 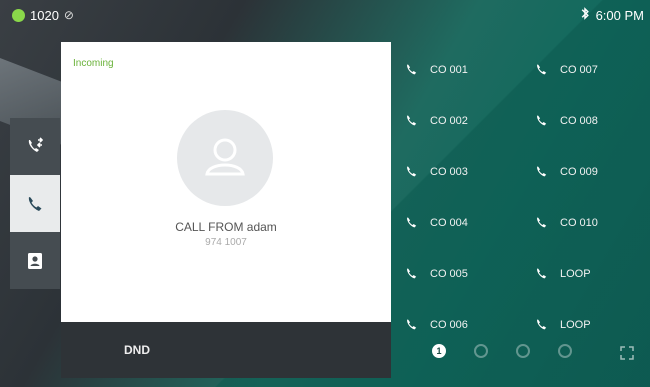 I want to click on call-status: Incoming, so click(x=93, y=63).